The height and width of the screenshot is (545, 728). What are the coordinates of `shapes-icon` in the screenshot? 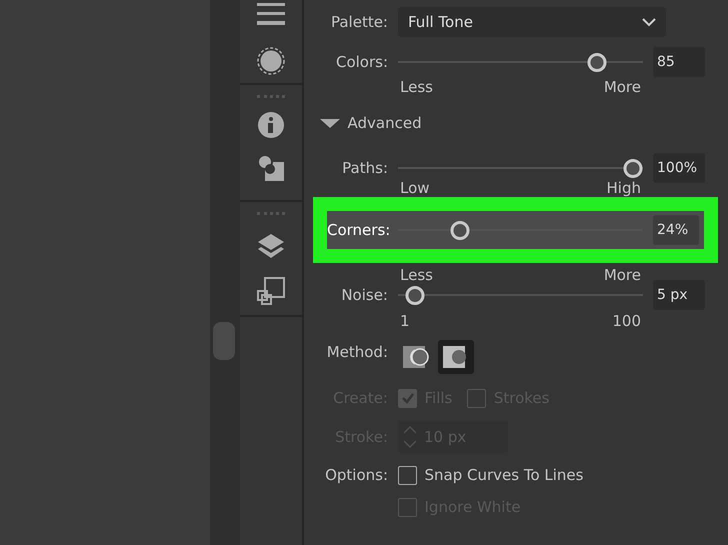 It's located at (271, 168).